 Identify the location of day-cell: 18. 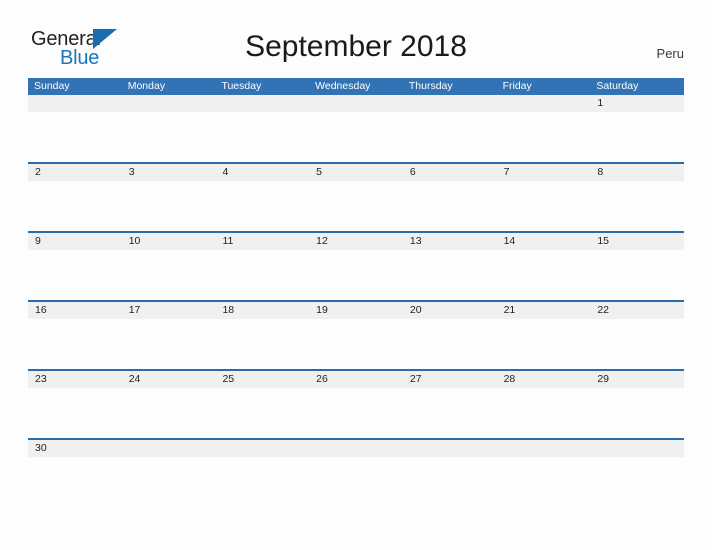
(262, 310).